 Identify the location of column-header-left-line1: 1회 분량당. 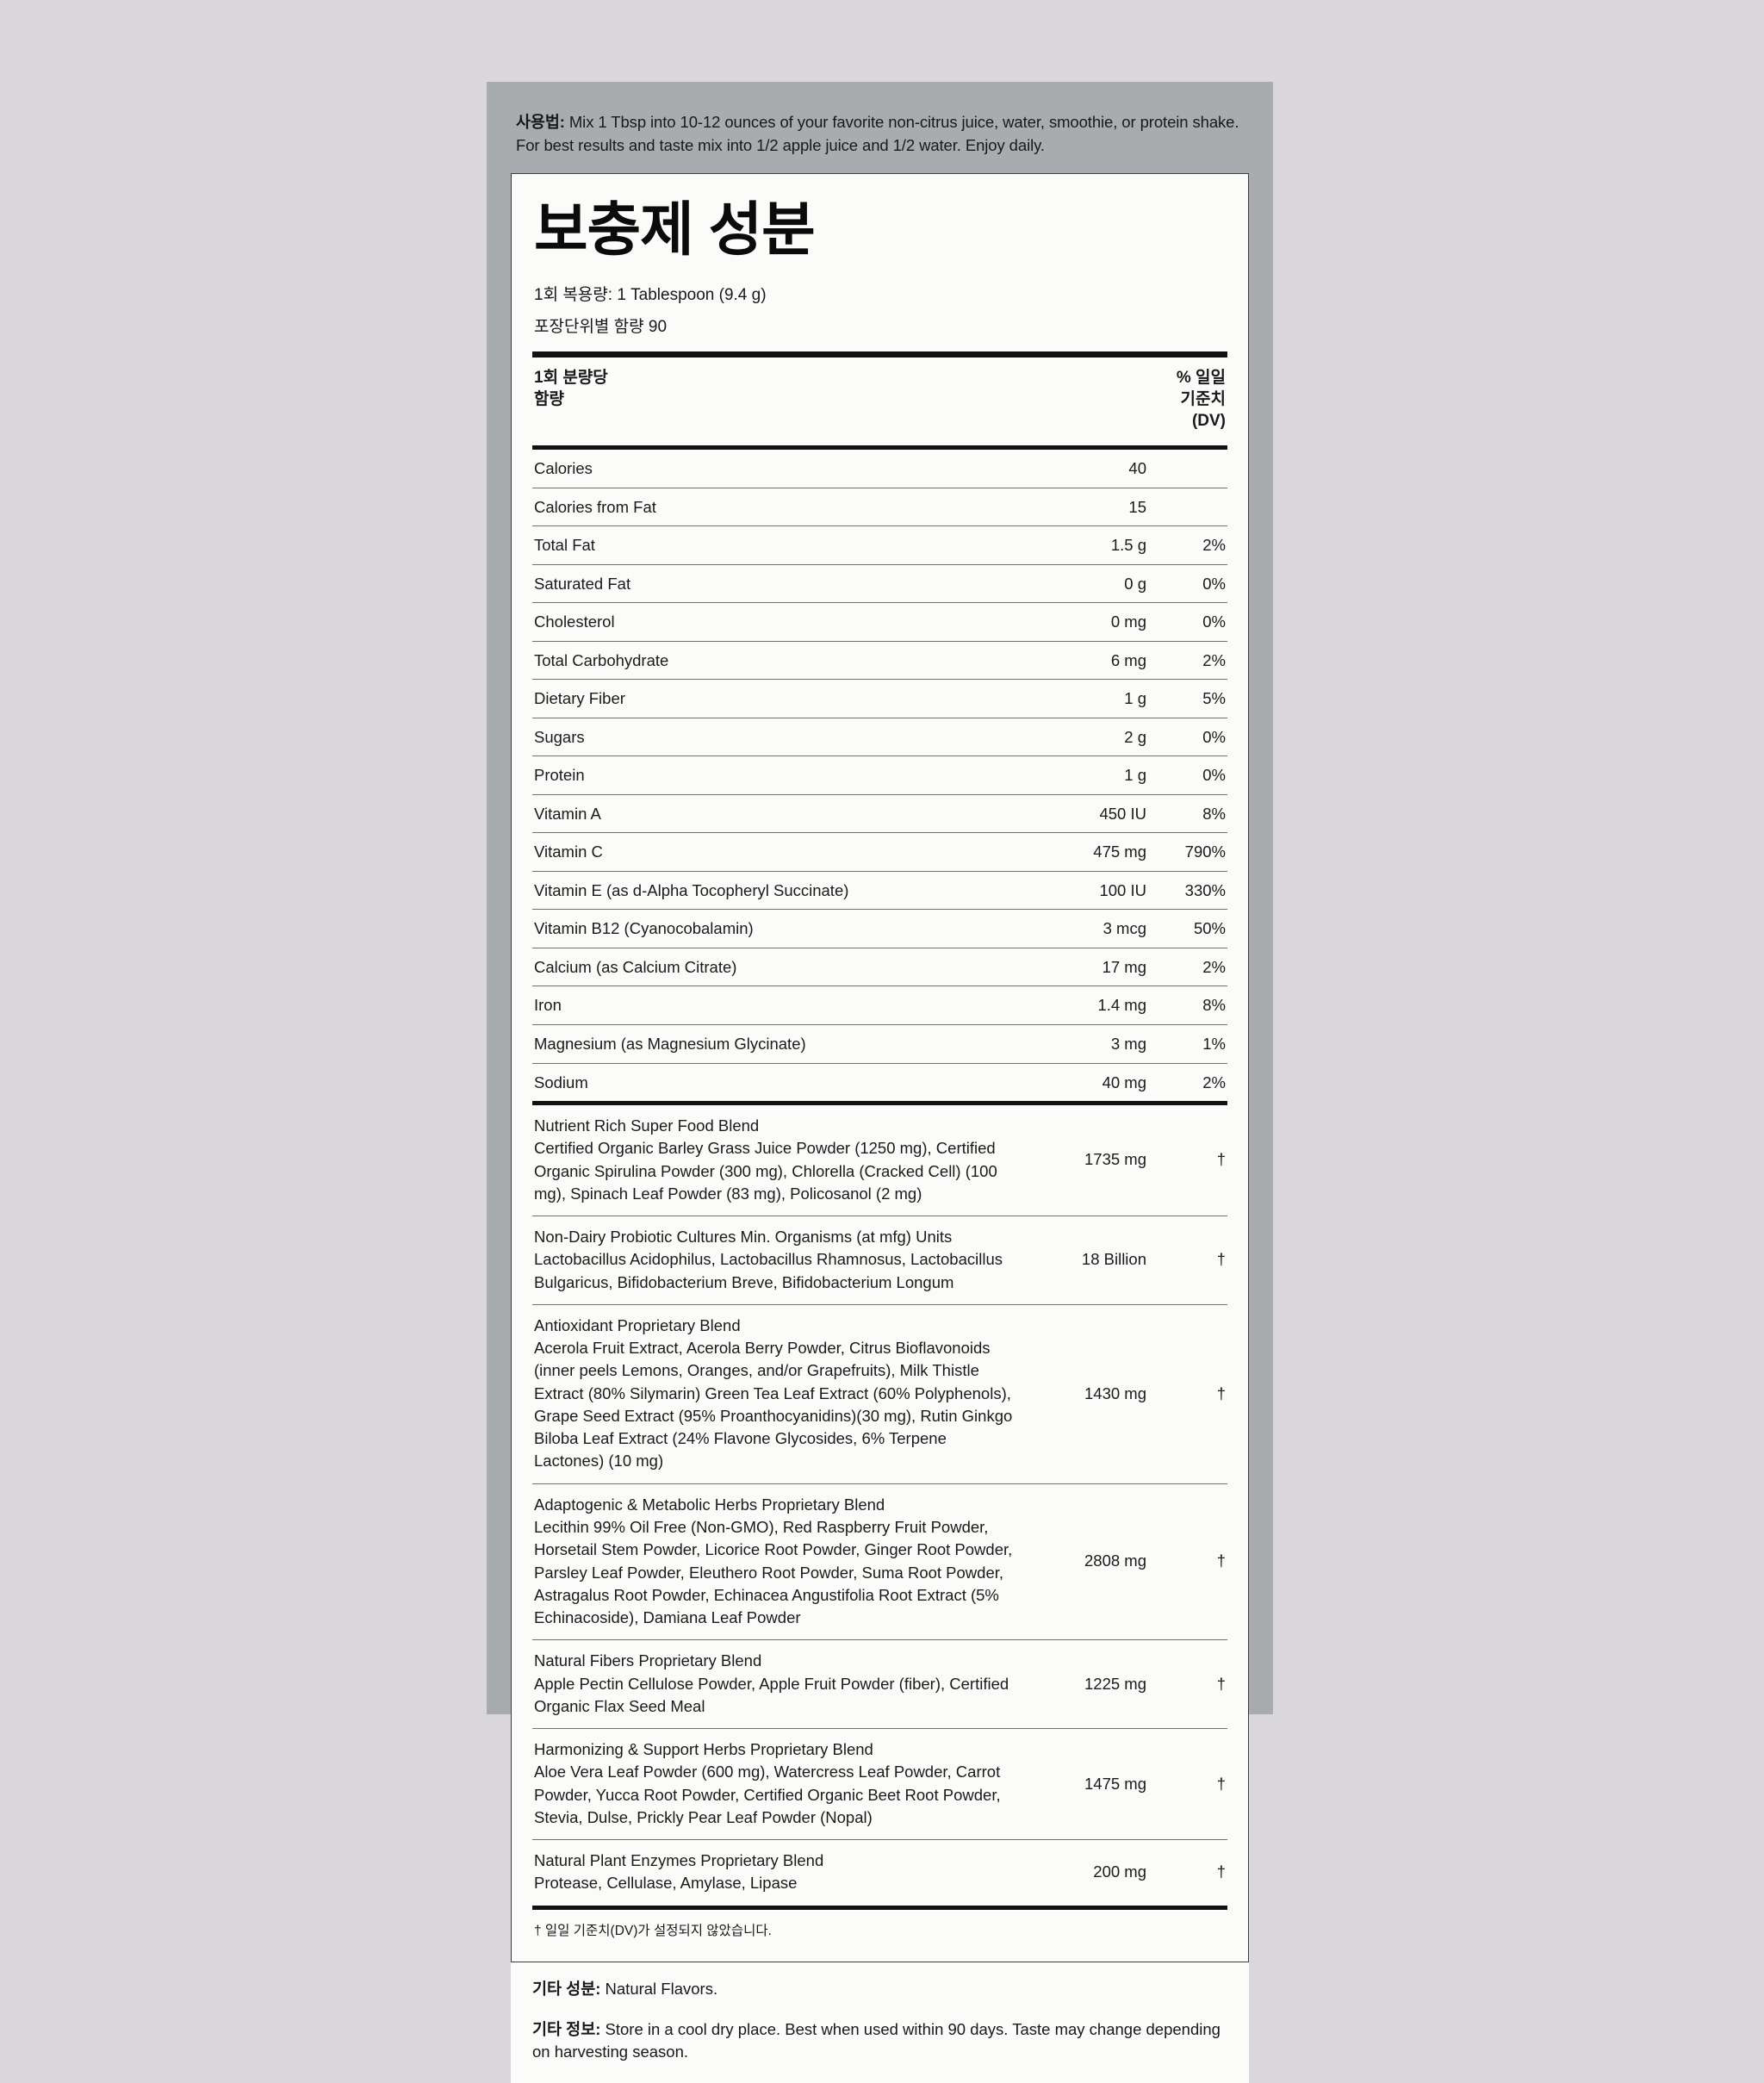
(571, 378).